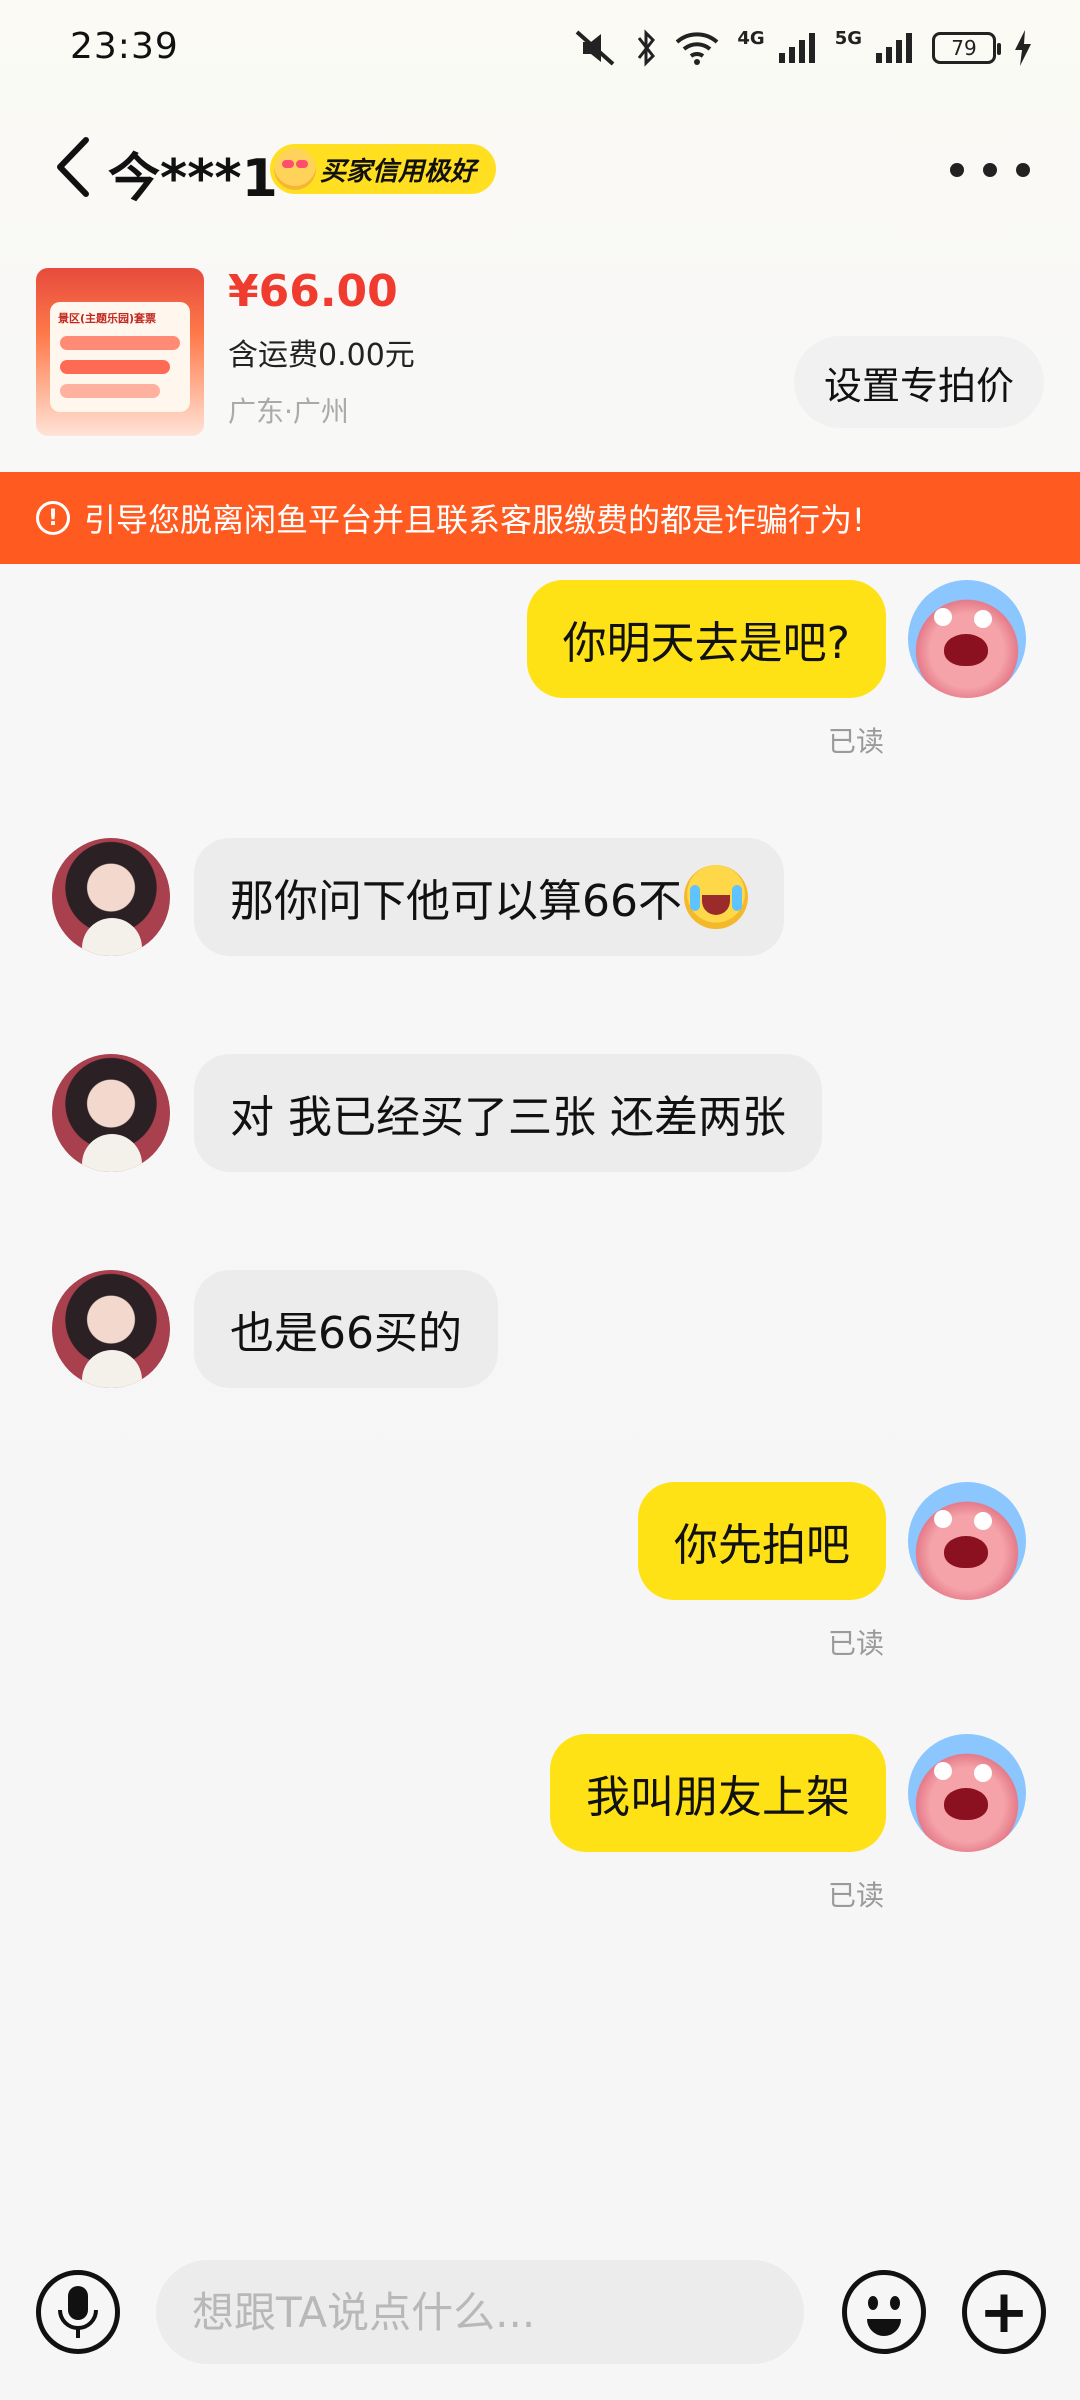  What do you see at coordinates (540, 50) in the screenshot?
I see `status-bar: 23:39 4G 5G 79` at bounding box center [540, 50].